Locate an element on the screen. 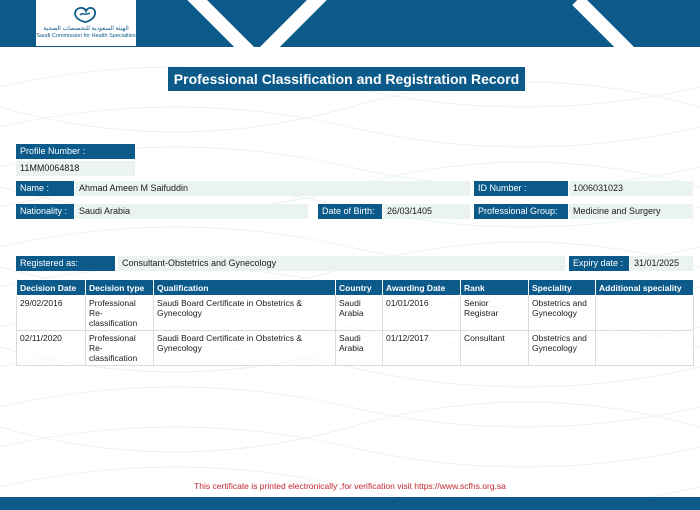  id-number-label: ID Number : is located at coordinates (521, 188).